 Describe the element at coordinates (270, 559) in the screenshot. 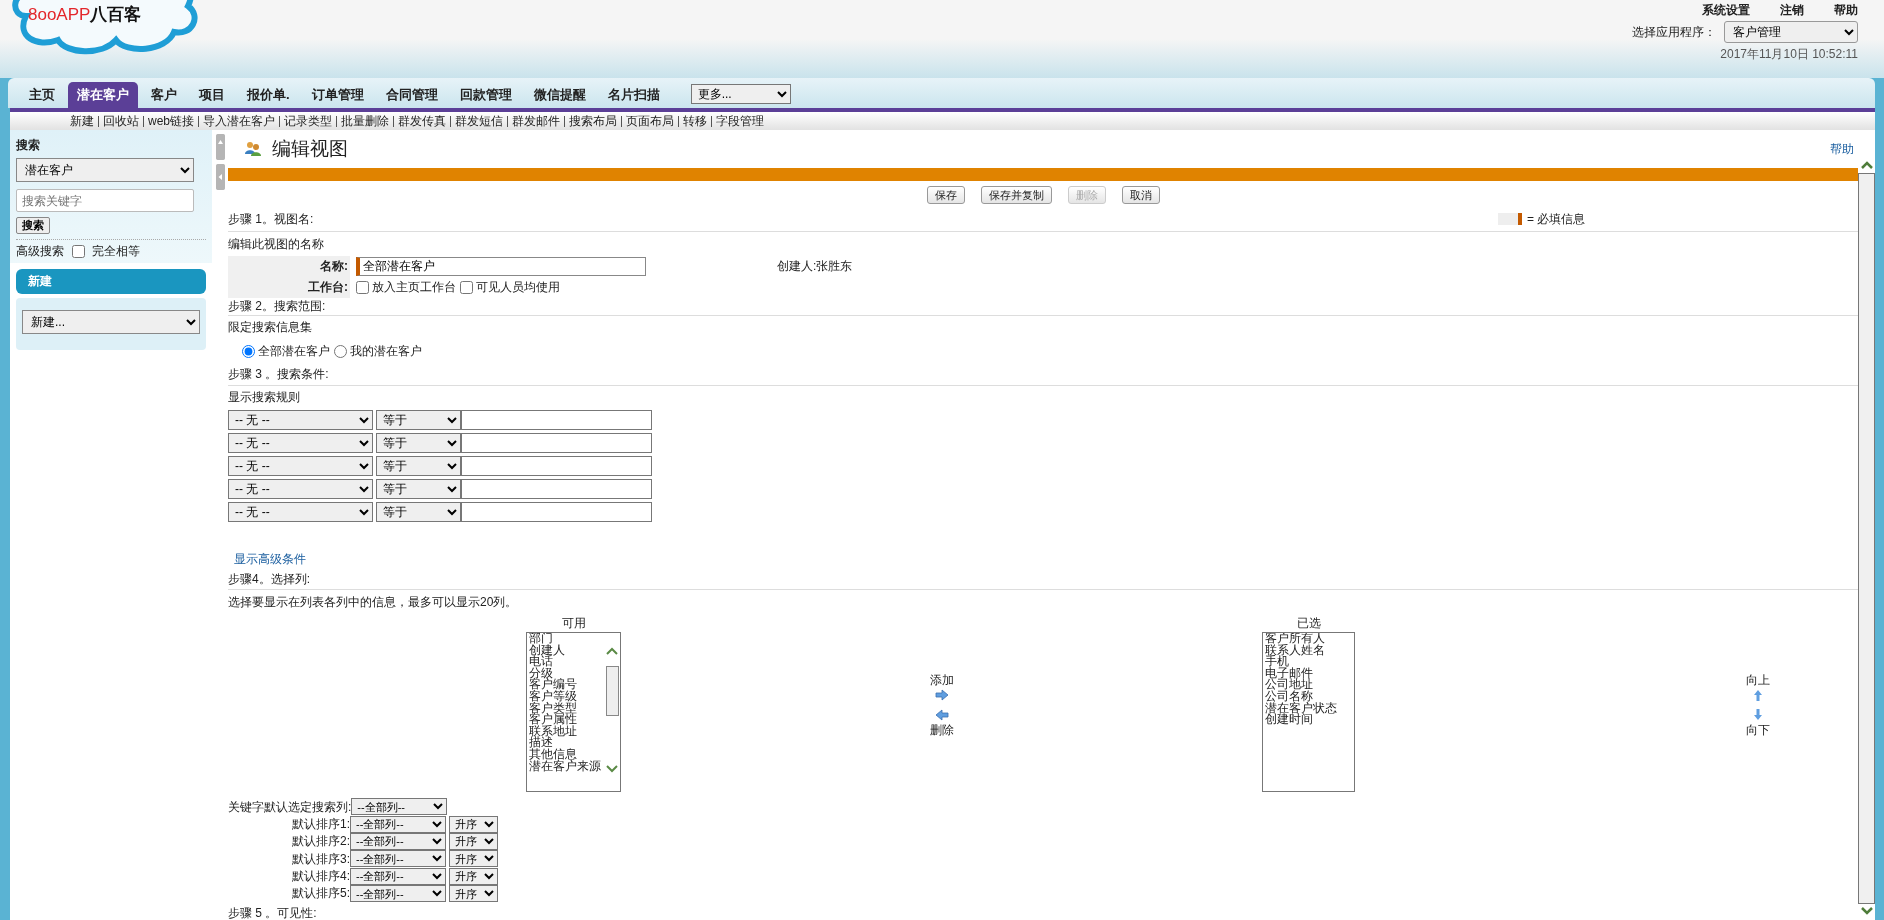

I see `show-advanced-link: 显示高级条件` at that location.